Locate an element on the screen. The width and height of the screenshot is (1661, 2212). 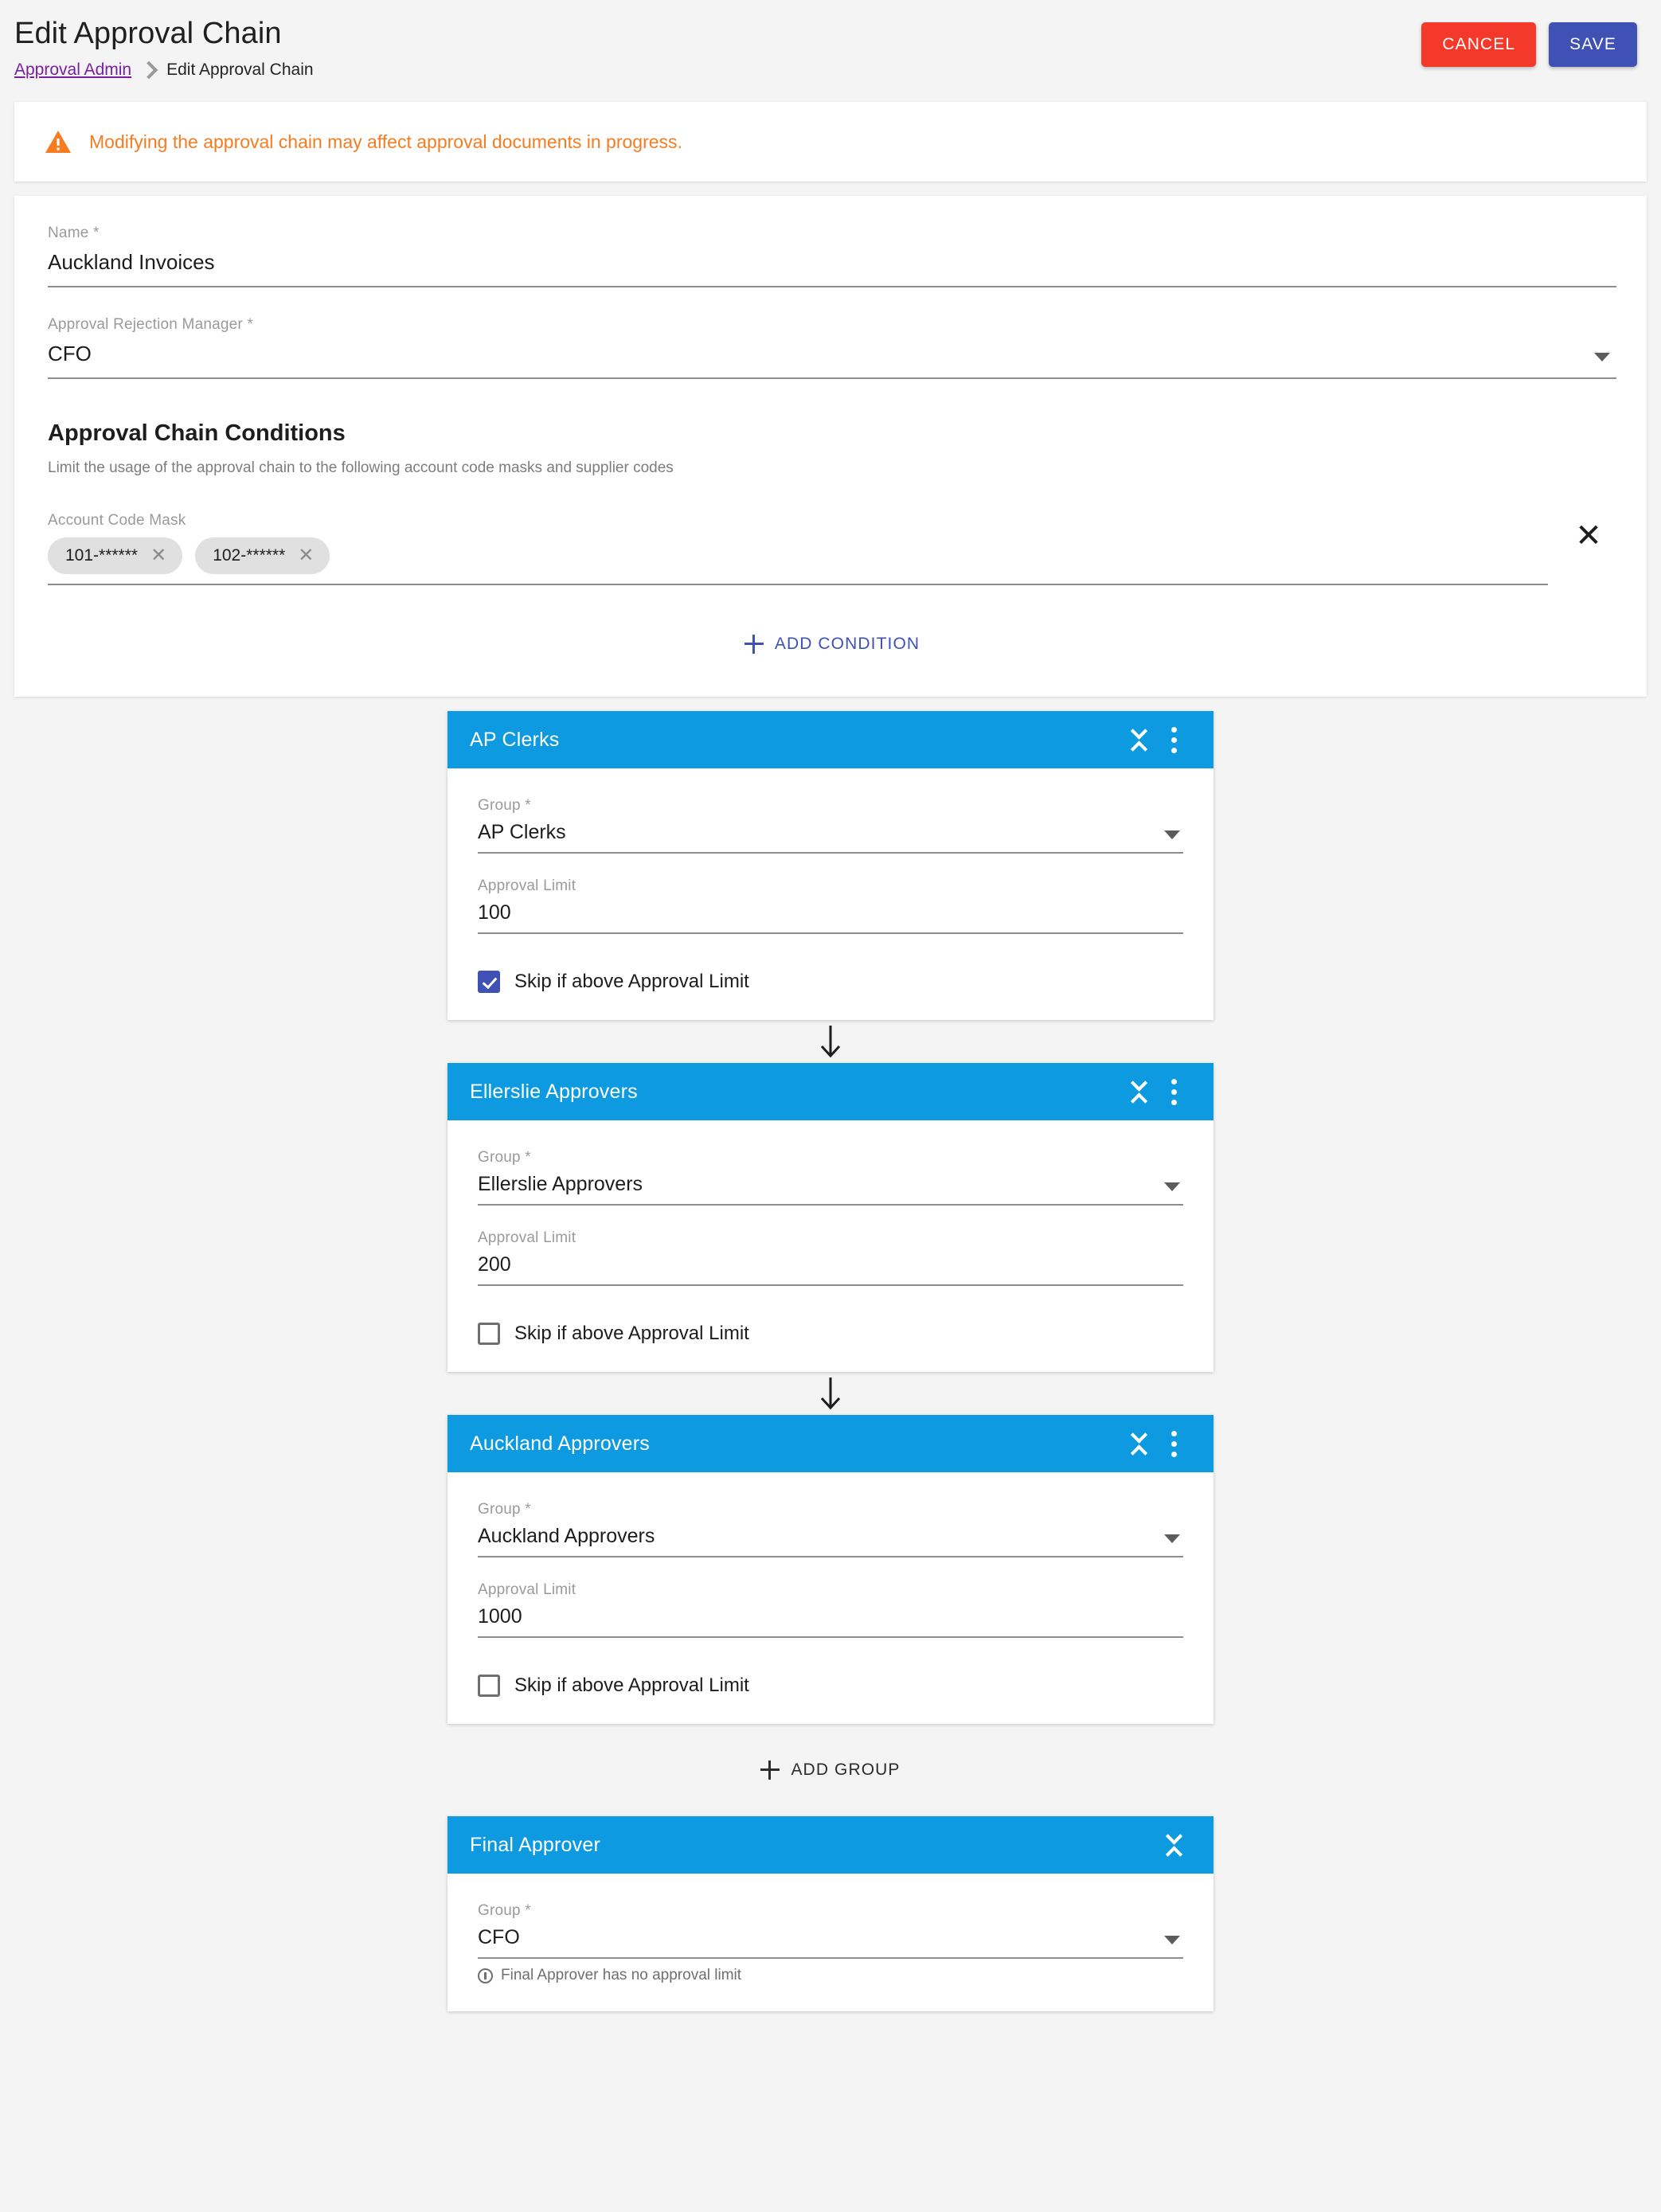
add-group-button: ADD GROUP is located at coordinates (830, 1770).